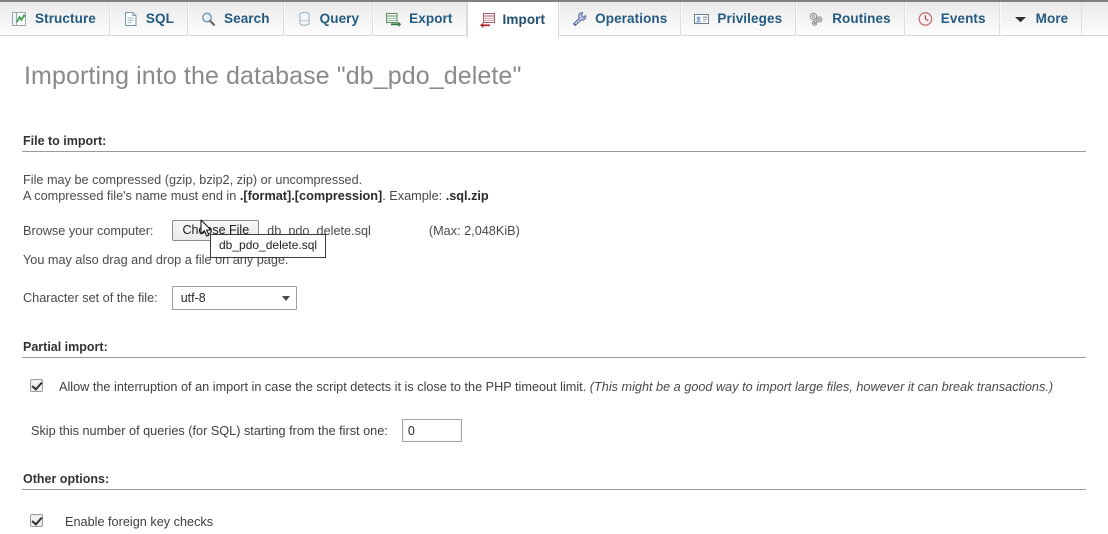  What do you see at coordinates (431, 19) in the screenshot?
I see `tab-label: Export` at bounding box center [431, 19].